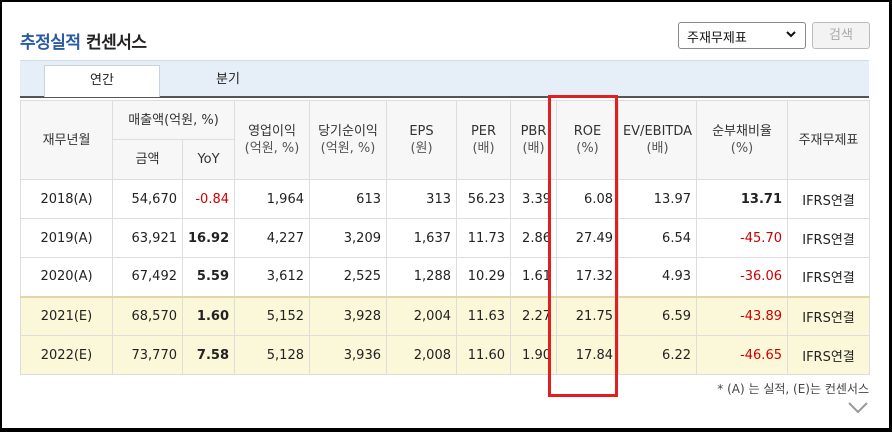  I want to click on cell-net-debt: 13.71, so click(742, 199).